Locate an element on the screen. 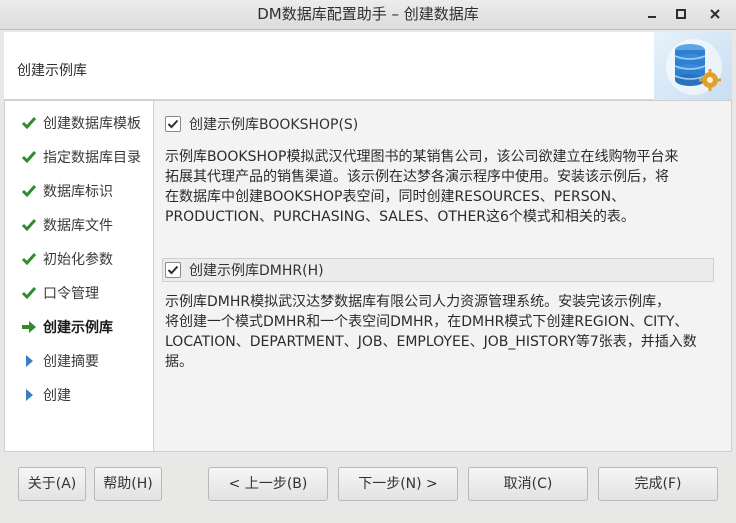 The height and width of the screenshot is (523, 736). sidebar-item-label: 创建摘要 is located at coordinates (71, 362).